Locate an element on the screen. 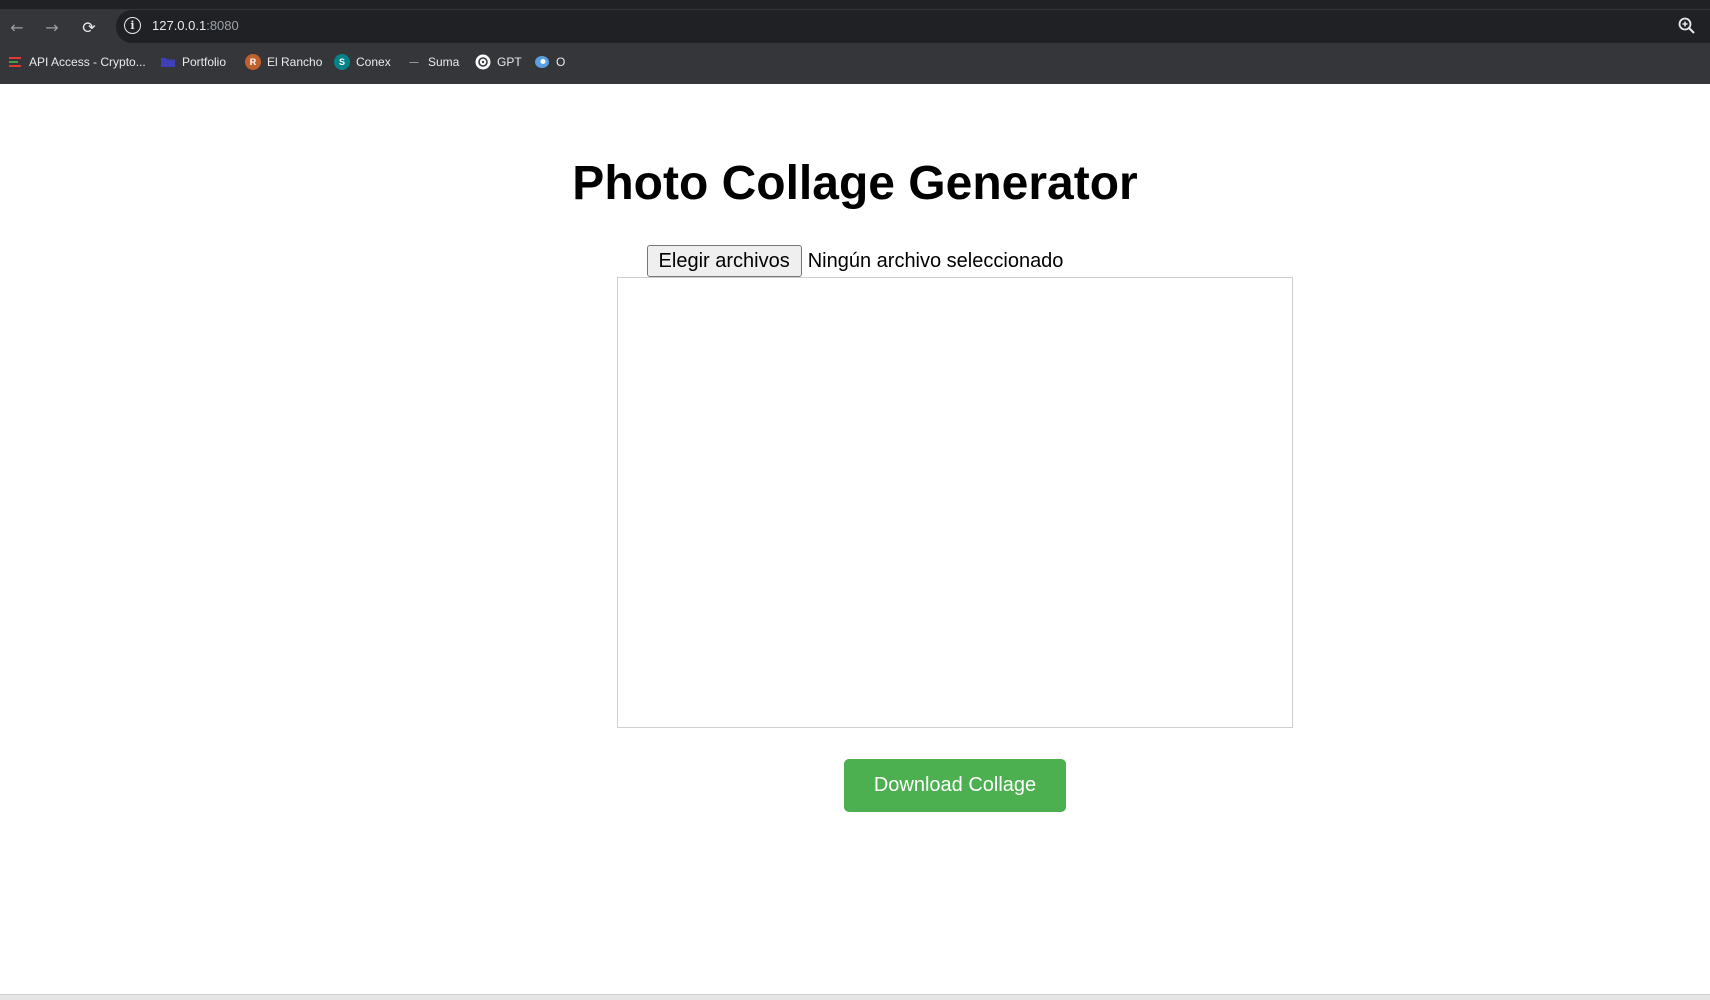  tab-strip is located at coordinates (855, 4).